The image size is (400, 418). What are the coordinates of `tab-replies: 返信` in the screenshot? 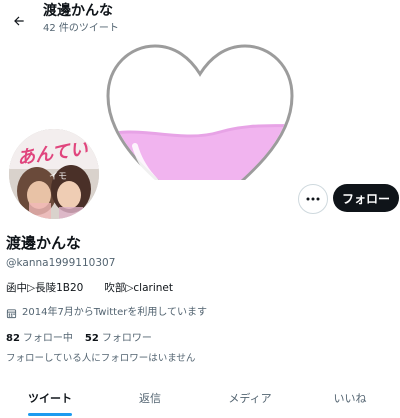 It's located at (150, 398).